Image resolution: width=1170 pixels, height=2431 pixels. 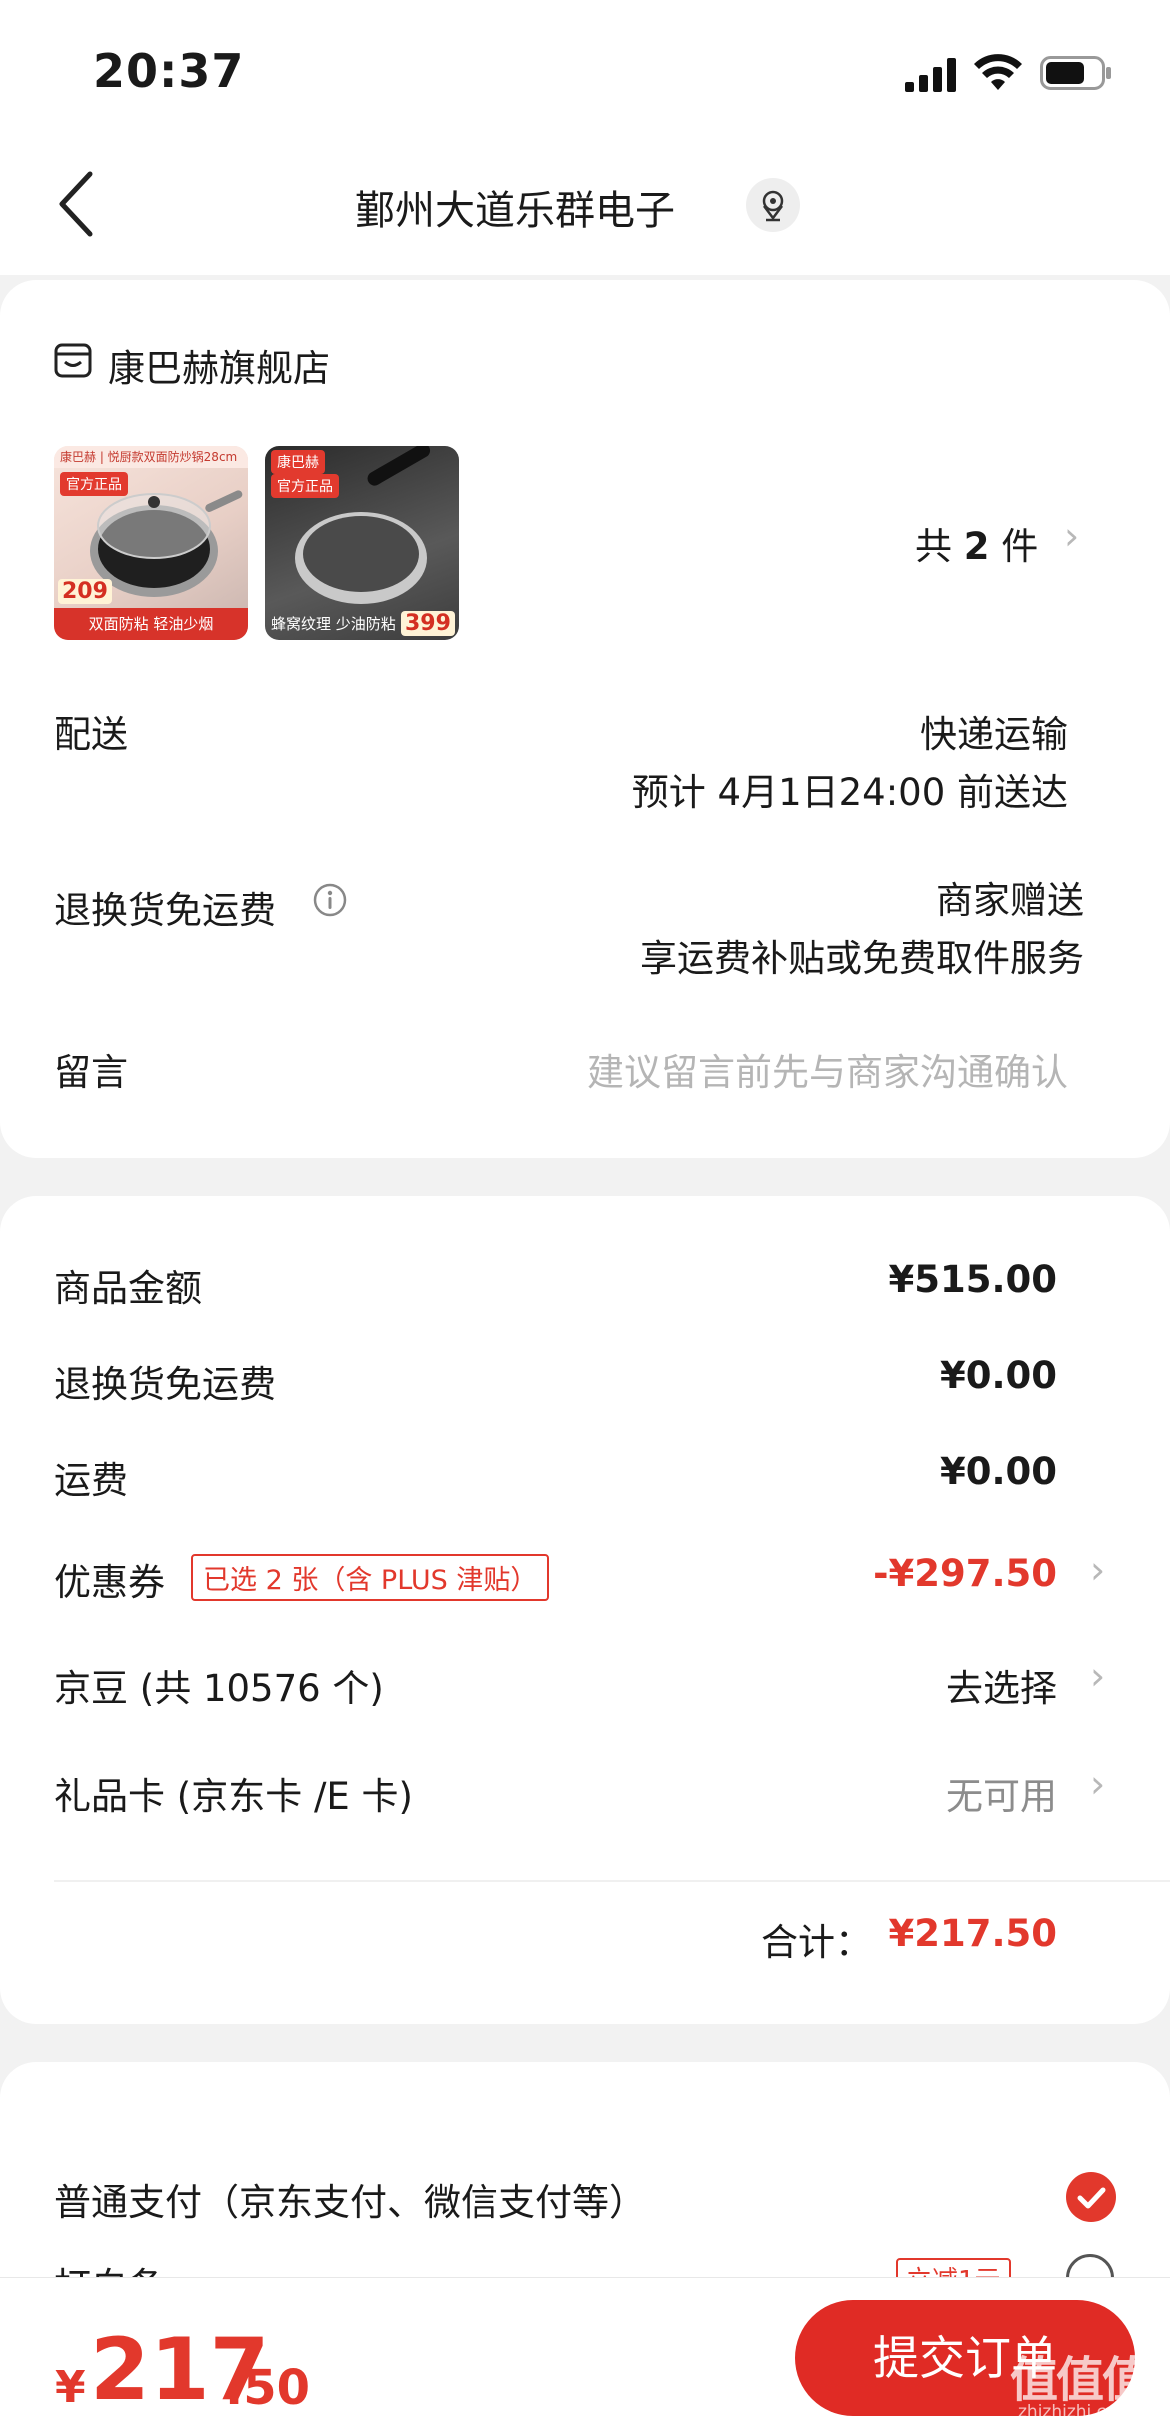 What do you see at coordinates (370, 1577) in the screenshot?
I see `coupon-tag: 已选 2 张（含 PLUS 津贴）` at bounding box center [370, 1577].